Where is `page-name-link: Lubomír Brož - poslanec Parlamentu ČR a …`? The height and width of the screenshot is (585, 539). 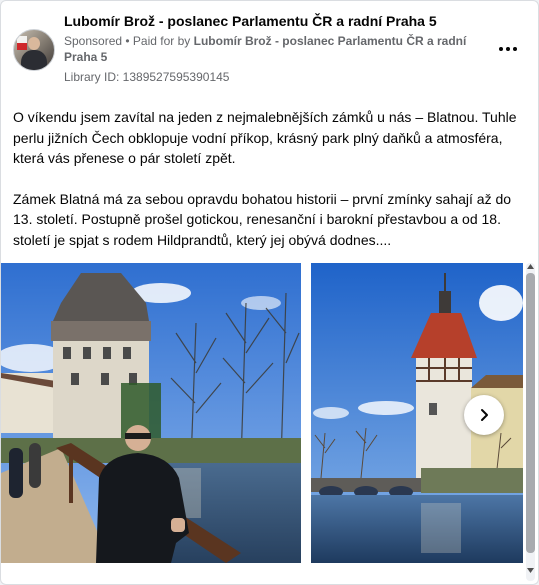 page-name-link: Lubomír Brož - poslanec Parlamentu ČR a … is located at coordinates (250, 21).